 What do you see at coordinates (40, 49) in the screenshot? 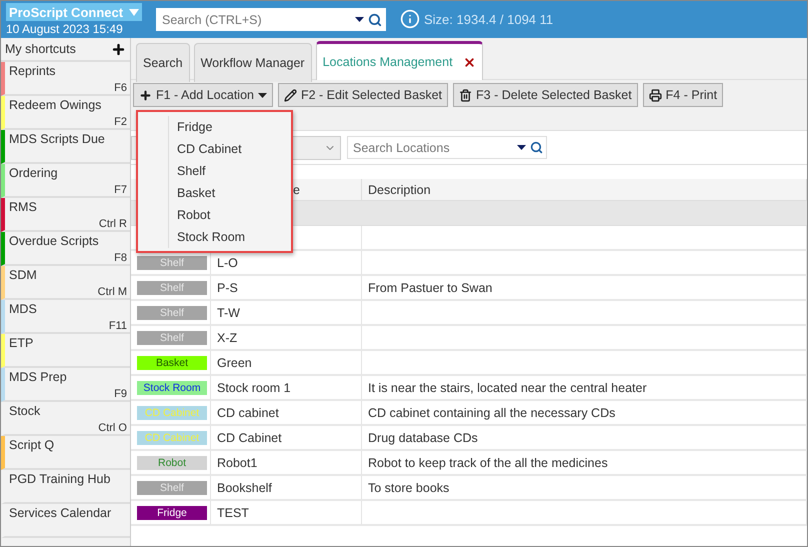
I see `sidebar-title: My shortcuts` at bounding box center [40, 49].